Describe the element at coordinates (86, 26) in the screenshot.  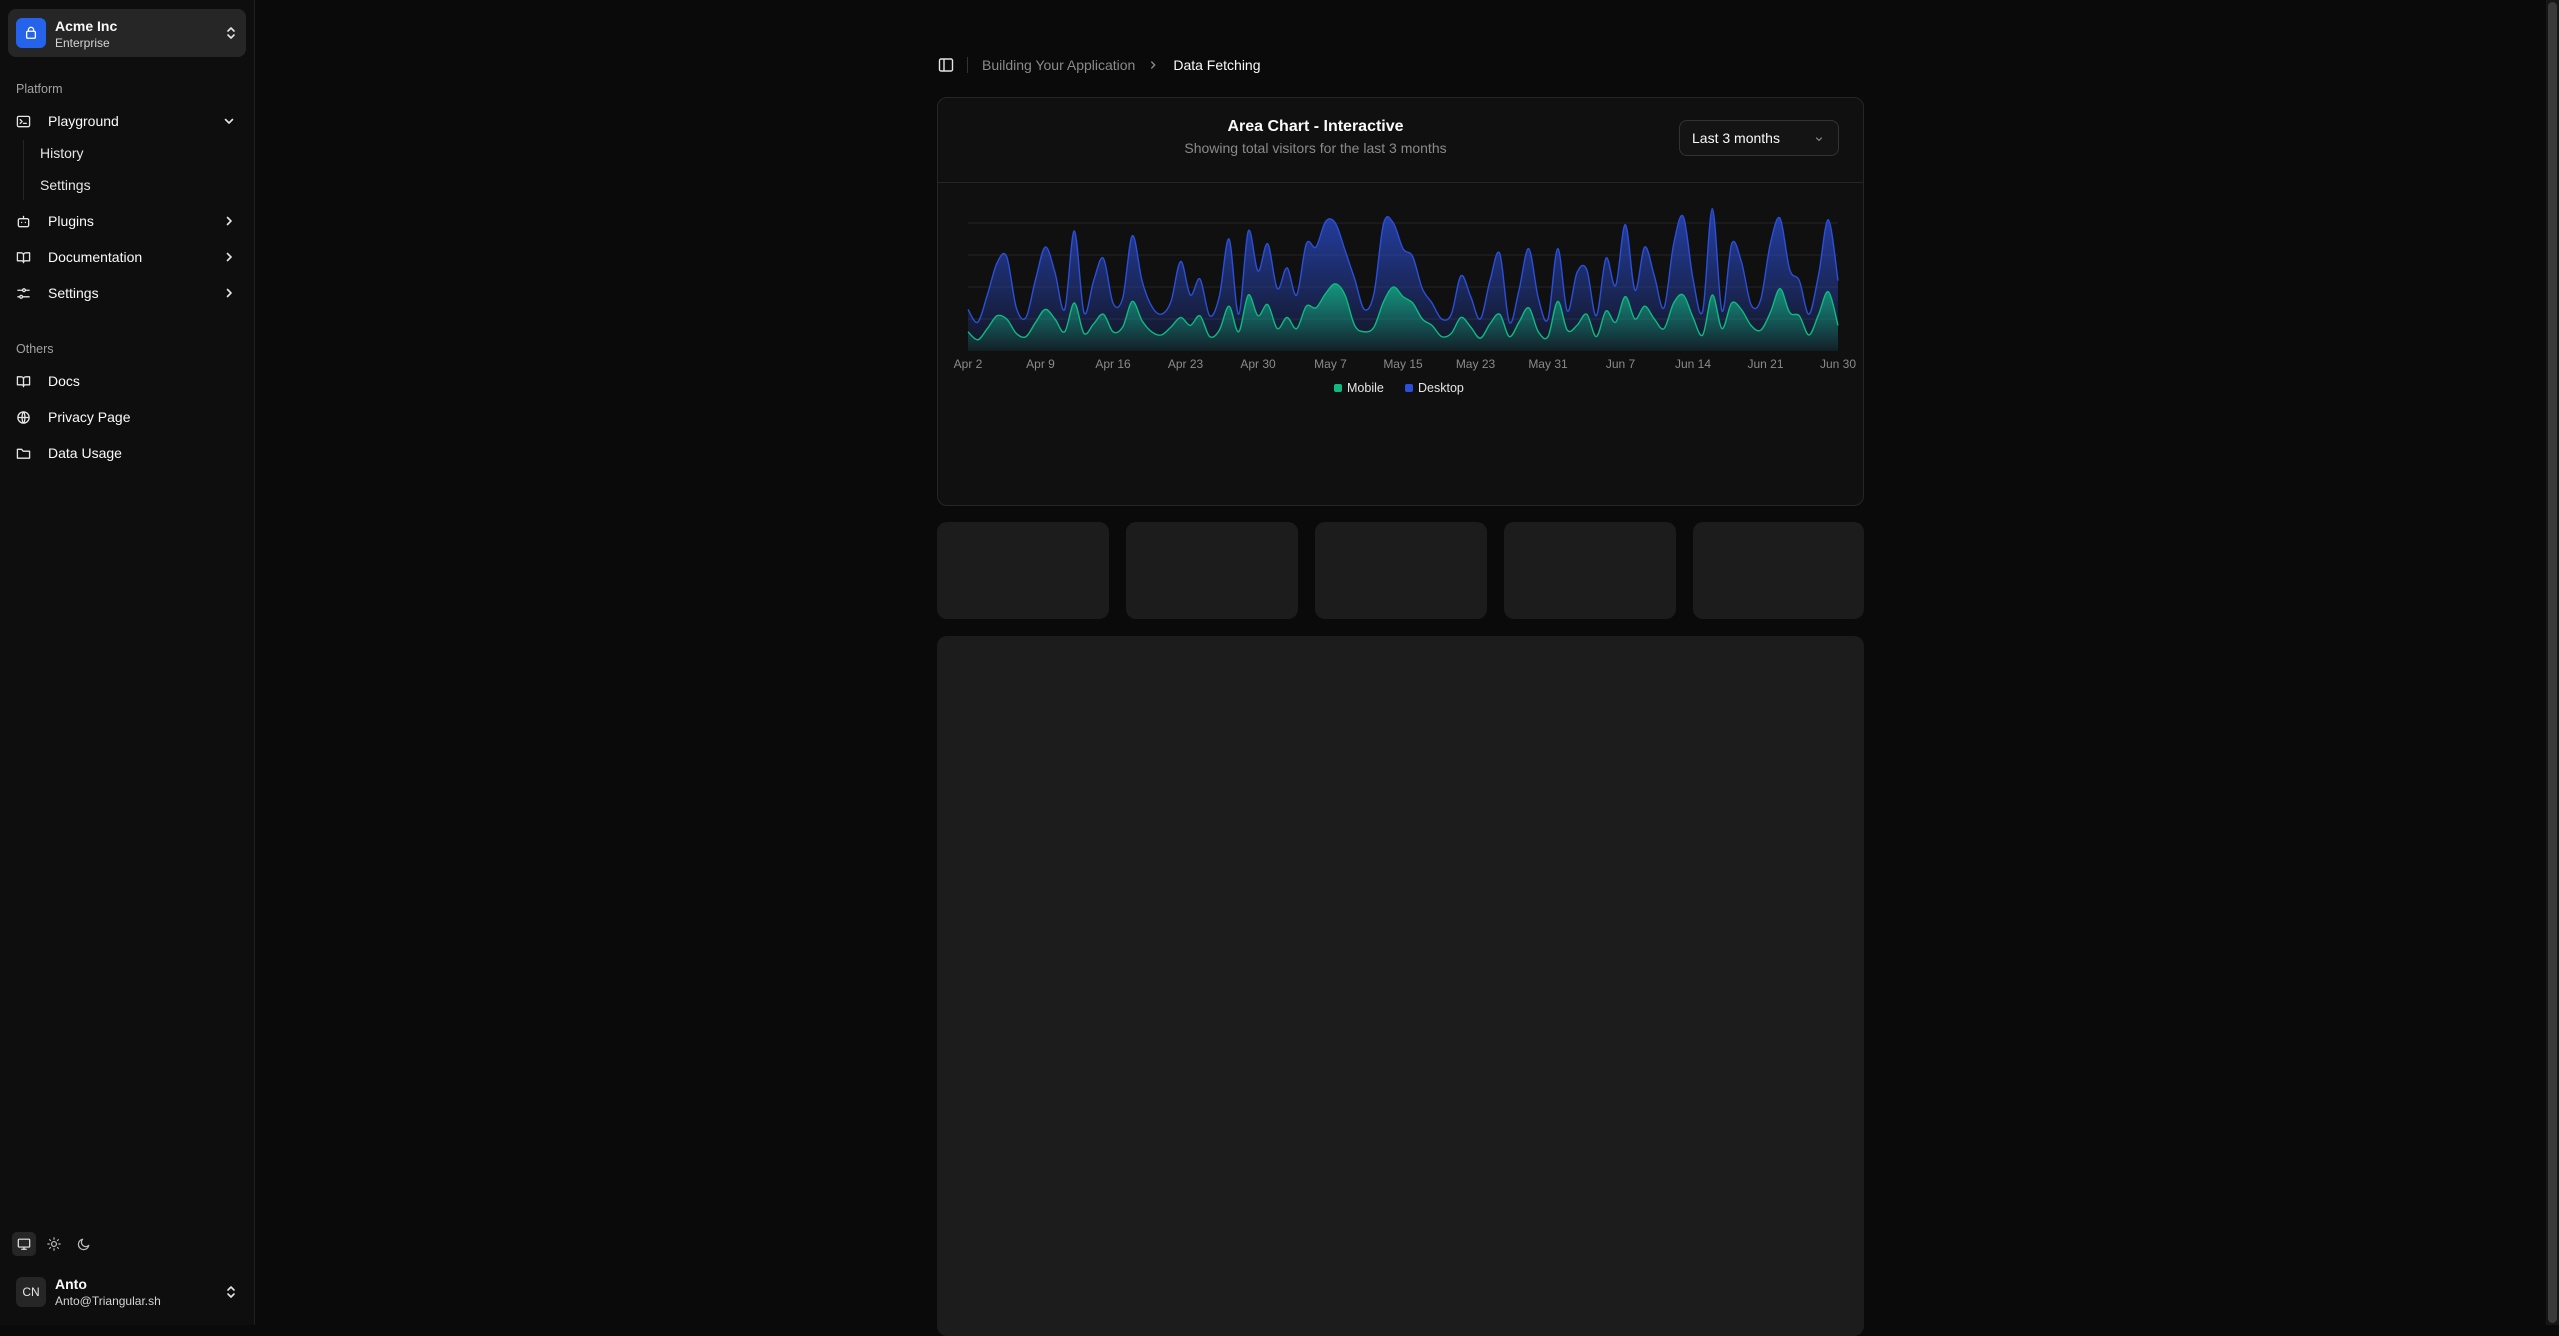
I see `team-name: Acme Inc` at that location.